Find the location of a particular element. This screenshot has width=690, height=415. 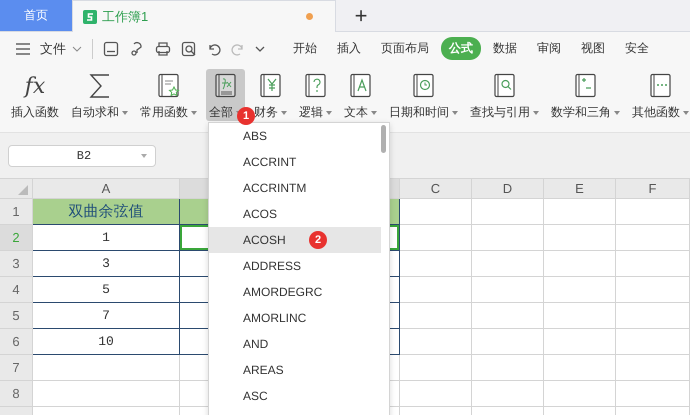

function-list-item: ADDRESS is located at coordinates (295, 266).